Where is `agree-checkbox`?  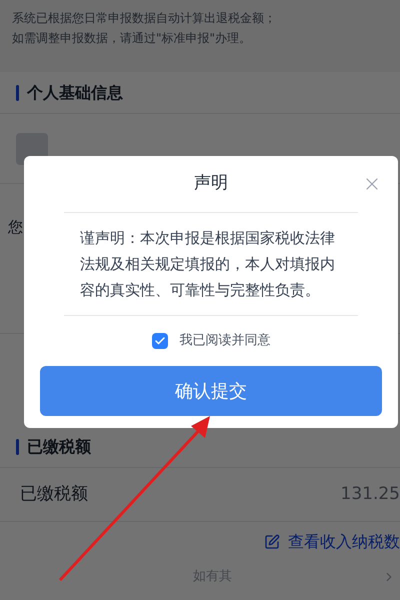
agree-checkbox is located at coordinates (160, 341).